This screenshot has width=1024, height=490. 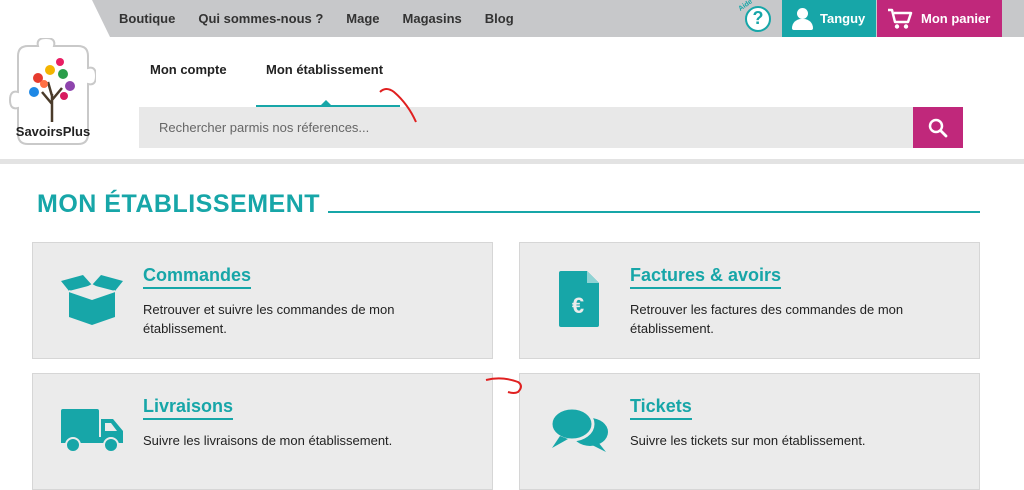 What do you see at coordinates (53, 131) in the screenshot?
I see `logo-text: SavoirsPlus` at bounding box center [53, 131].